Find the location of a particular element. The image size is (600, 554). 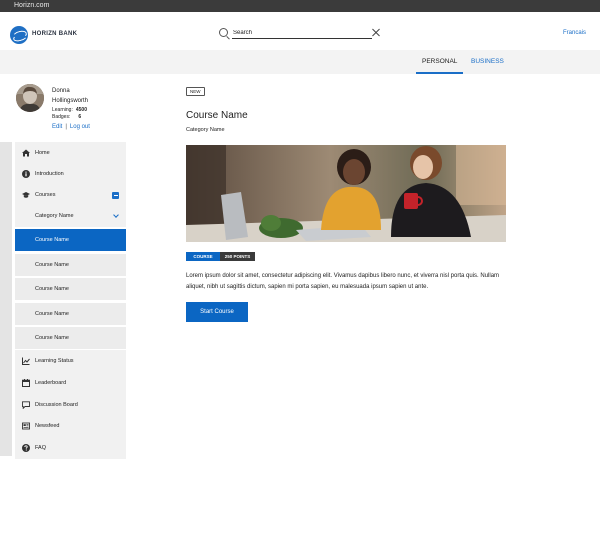

sidebar-item-newsfeed: Newsfeed is located at coordinates (70, 426).